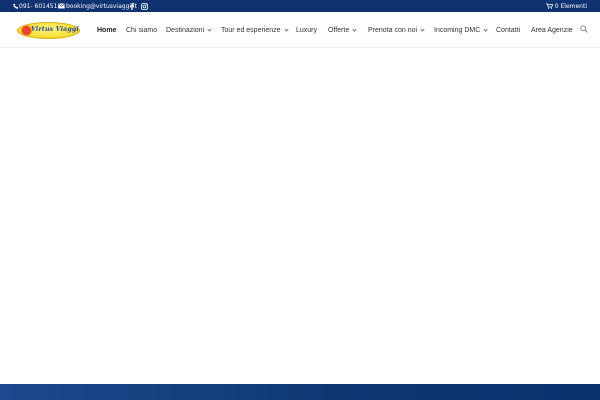 This screenshot has width=600, height=400. What do you see at coordinates (339, 30) in the screenshot?
I see `nav-offerte-label: Offerte` at bounding box center [339, 30].